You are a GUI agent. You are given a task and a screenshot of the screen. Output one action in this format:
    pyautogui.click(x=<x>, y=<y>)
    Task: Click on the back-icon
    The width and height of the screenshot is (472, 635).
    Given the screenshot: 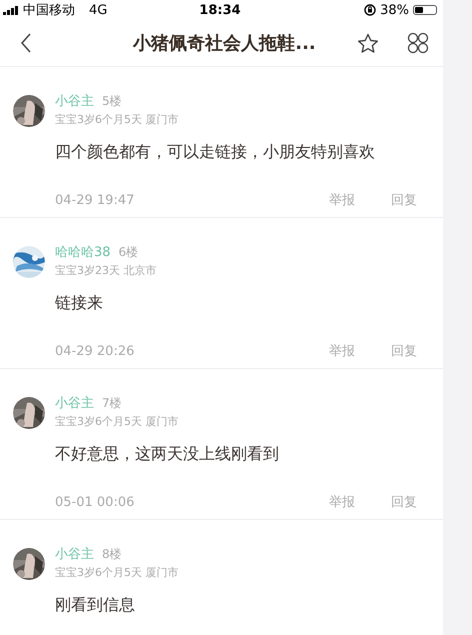 What is the action you would take?
    pyautogui.click(x=26, y=43)
    